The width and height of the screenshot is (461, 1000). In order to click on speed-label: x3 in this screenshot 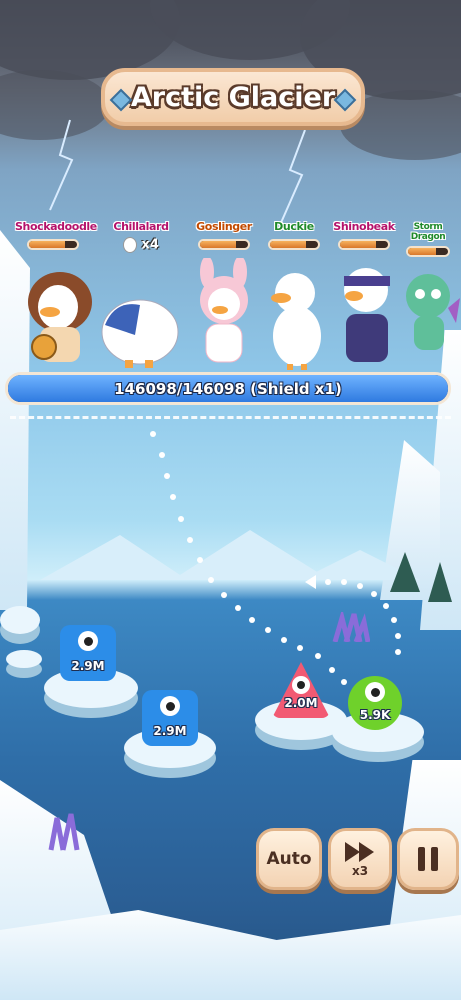, I will do `click(360, 871)`.